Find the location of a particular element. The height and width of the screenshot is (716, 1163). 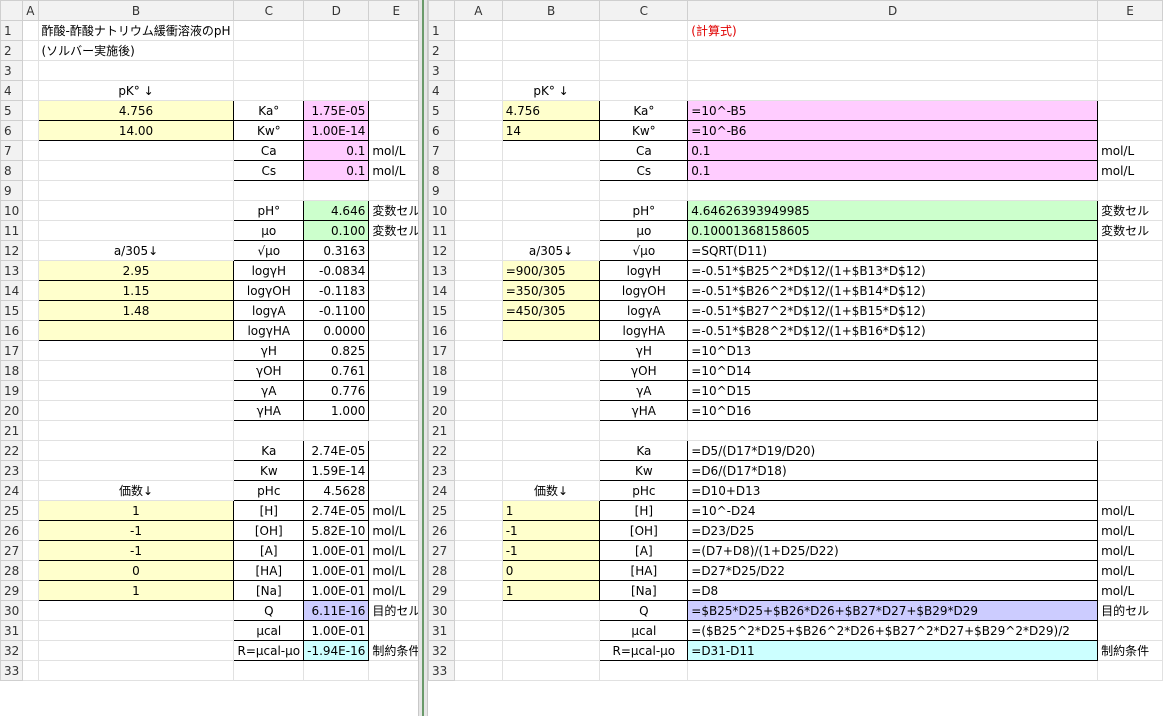

cell-D14: -0.1183 is located at coordinates (336, 290).